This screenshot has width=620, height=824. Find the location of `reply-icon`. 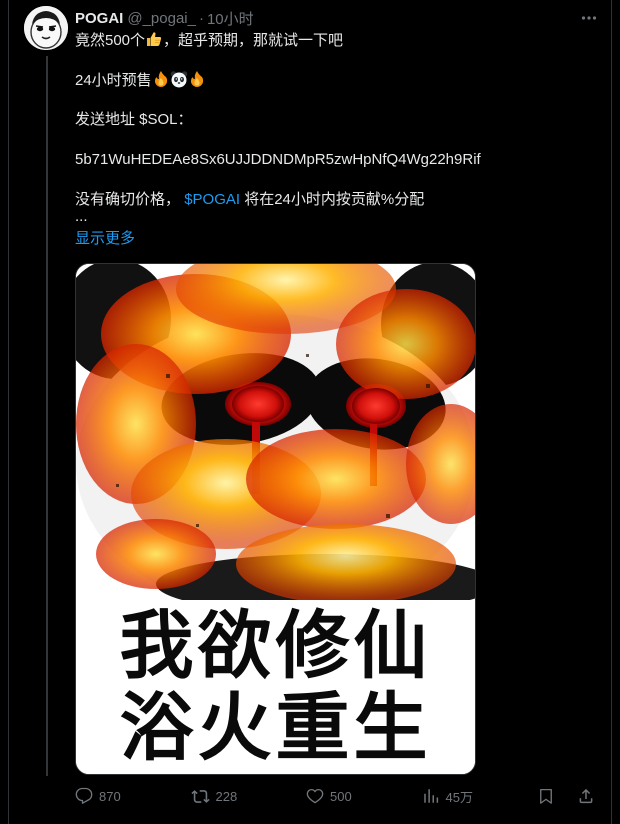

reply-icon is located at coordinates (84, 795).